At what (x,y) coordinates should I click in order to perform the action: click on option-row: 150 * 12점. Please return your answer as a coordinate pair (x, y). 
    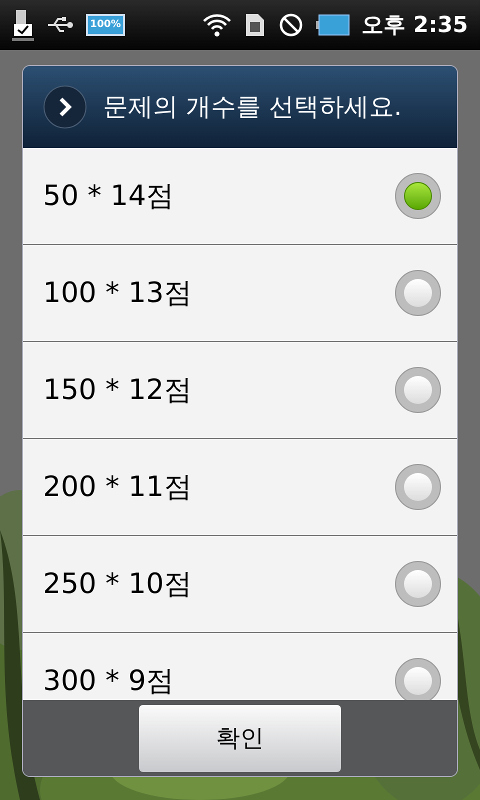
    Looking at the image, I should click on (240, 390).